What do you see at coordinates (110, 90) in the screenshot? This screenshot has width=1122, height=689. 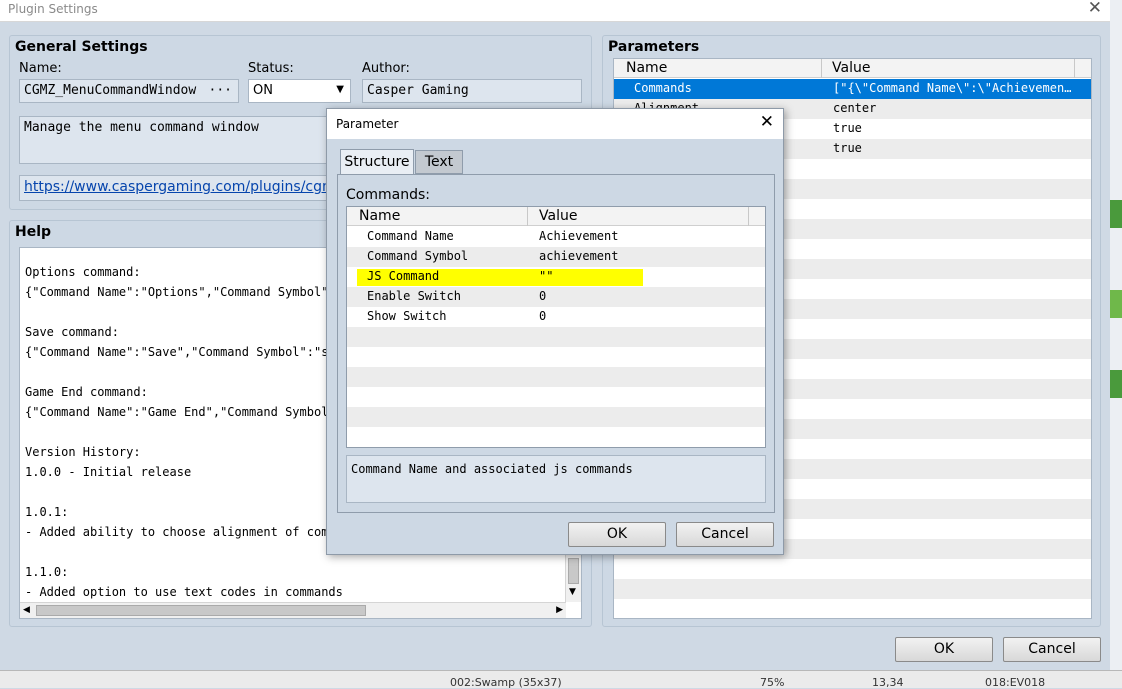 I see `plugin-name-value: CGMZ_MenuCommandWindow` at bounding box center [110, 90].